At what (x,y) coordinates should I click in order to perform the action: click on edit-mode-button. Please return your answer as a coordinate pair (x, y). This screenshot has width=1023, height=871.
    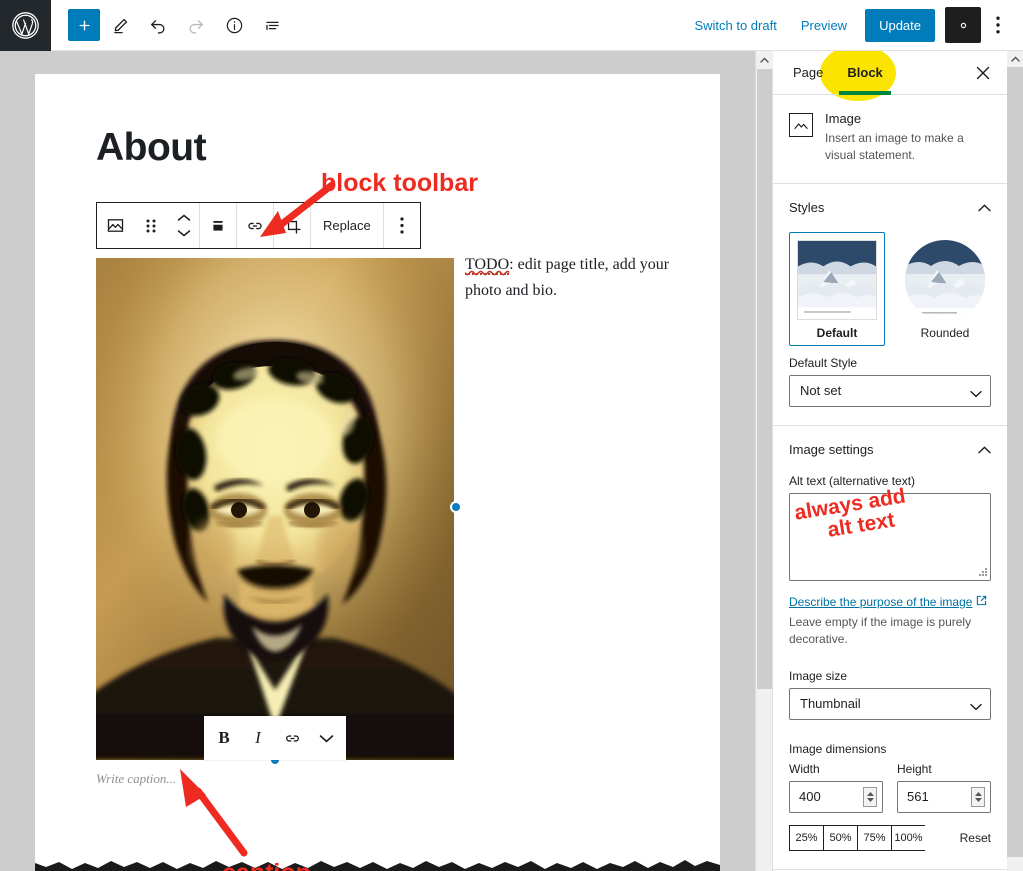
    Looking at the image, I should click on (120, 25).